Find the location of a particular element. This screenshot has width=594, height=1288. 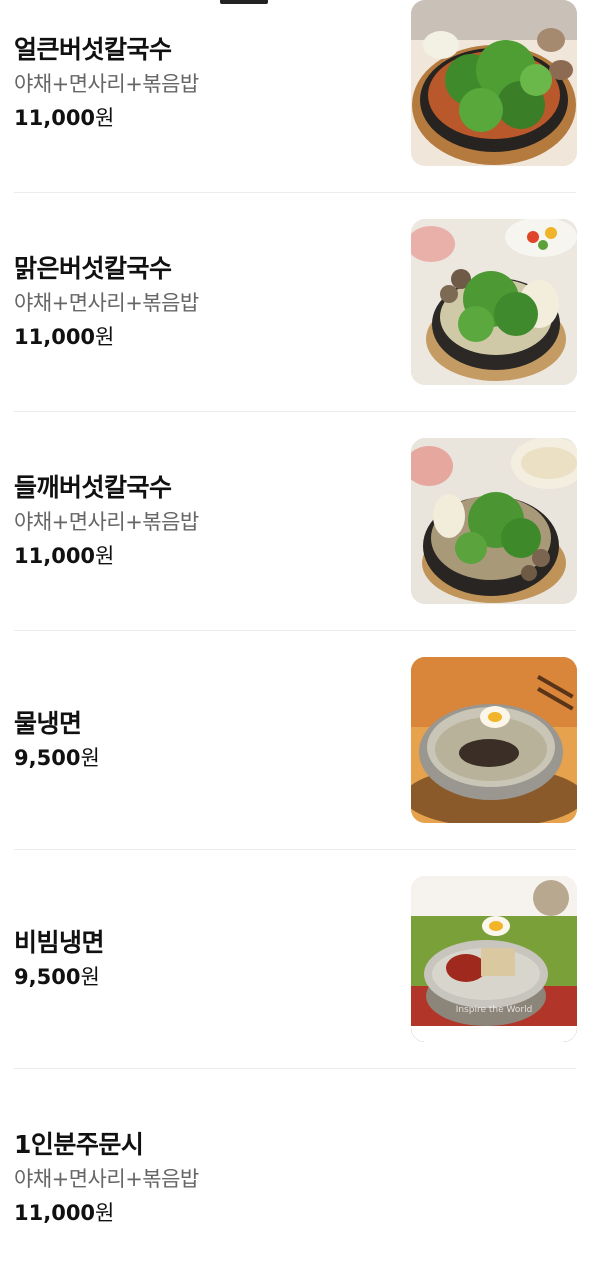

menu-item-name: 얼큰버섯칼국수 is located at coordinates (93, 49).